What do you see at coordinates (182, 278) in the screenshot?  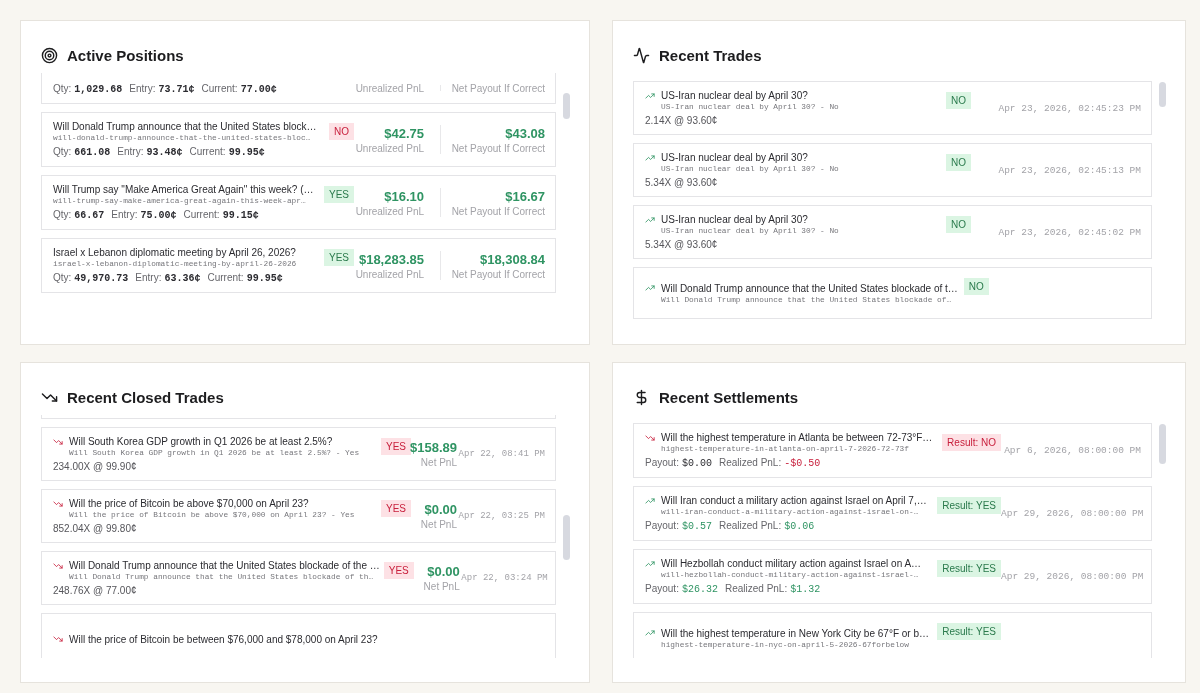 I see `stat-value: 63.36¢` at bounding box center [182, 278].